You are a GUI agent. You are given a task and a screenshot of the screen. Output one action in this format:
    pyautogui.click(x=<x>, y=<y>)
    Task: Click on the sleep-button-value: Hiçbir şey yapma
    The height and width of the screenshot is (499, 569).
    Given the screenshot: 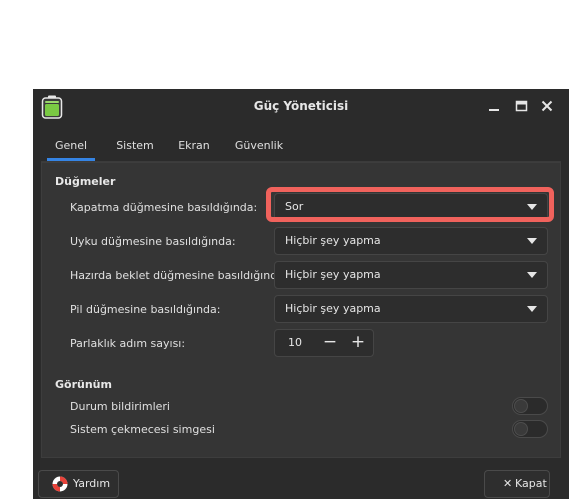 What is the action you would take?
    pyautogui.click(x=333, y=240)
    